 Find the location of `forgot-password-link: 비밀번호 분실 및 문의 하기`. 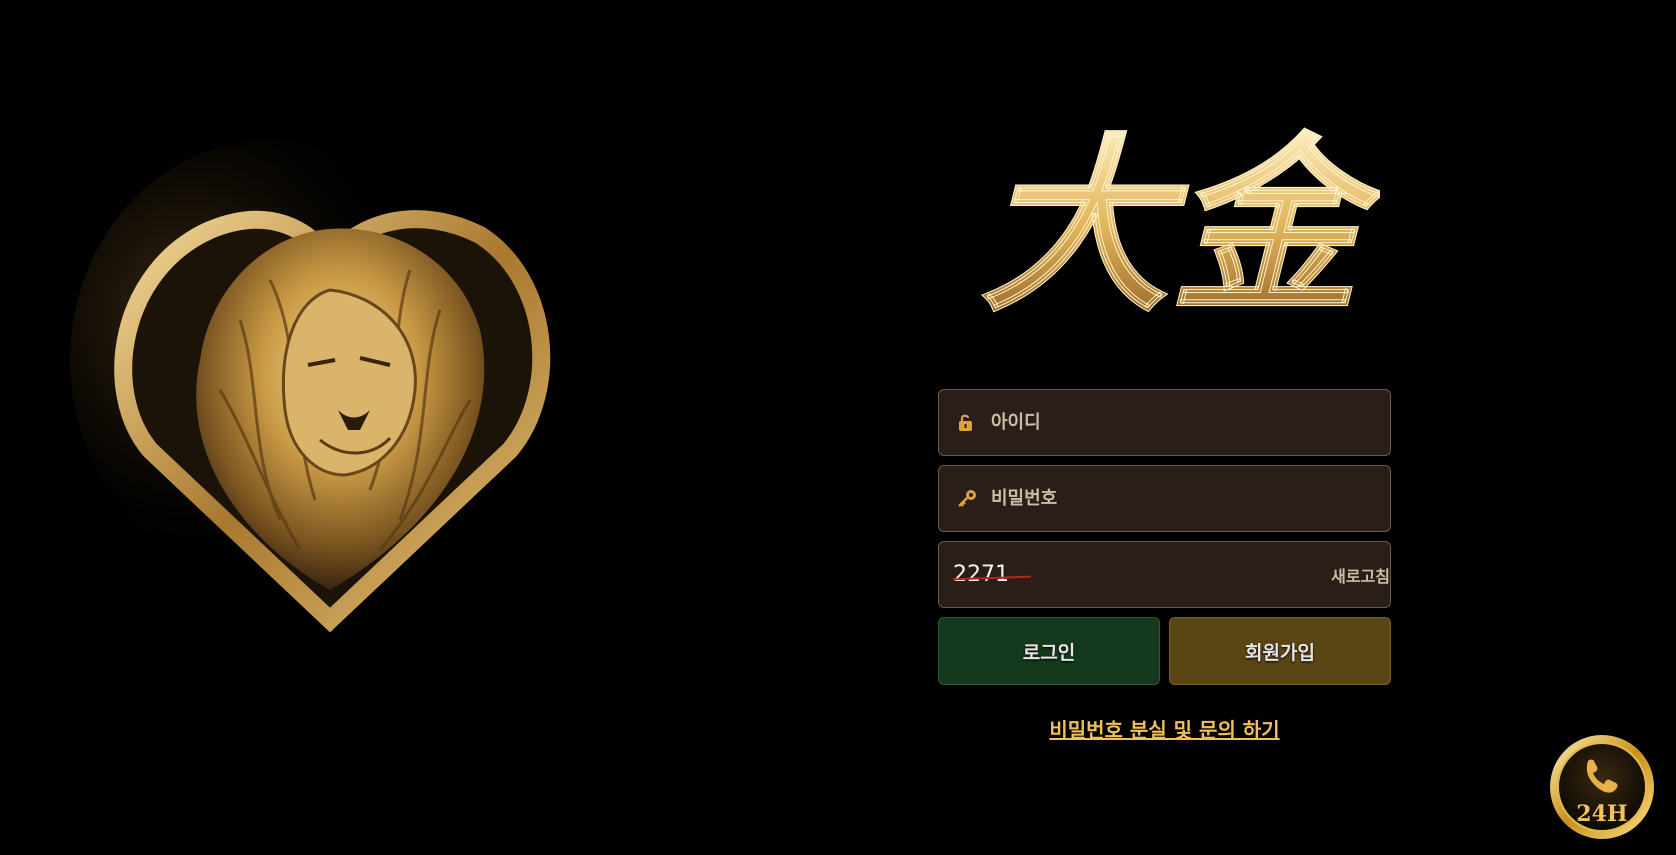

forgot-password-link: 비밀번호 분실 및 문의 하기 is located at coordinates (1164, 730).